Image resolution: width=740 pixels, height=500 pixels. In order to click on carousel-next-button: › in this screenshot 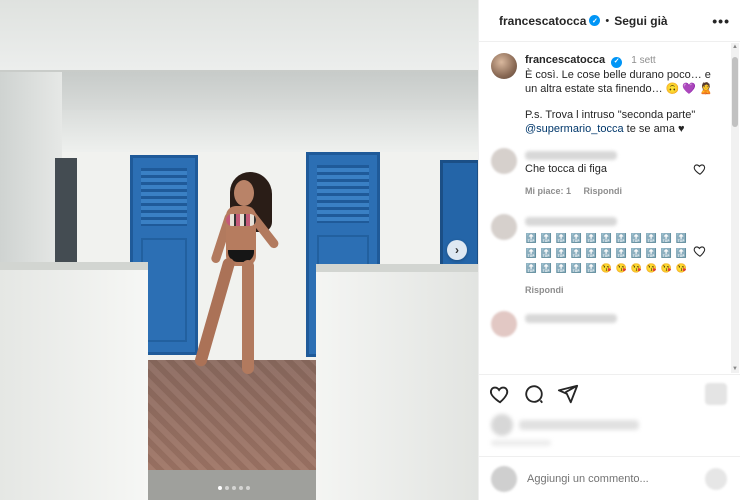, I will do `click(457, 250)`.